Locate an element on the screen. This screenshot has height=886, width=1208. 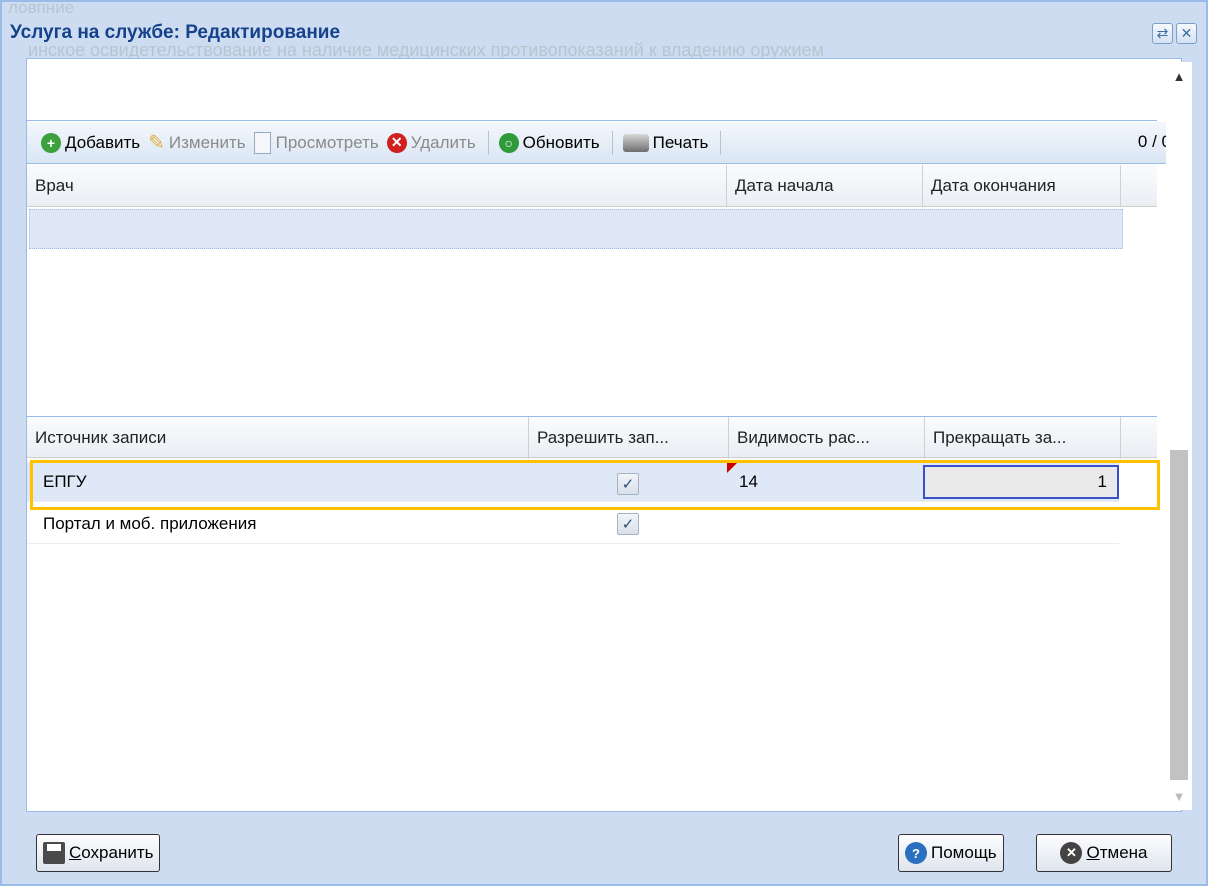
column-header-source: Источник записи is located at coordinates (278, 438).